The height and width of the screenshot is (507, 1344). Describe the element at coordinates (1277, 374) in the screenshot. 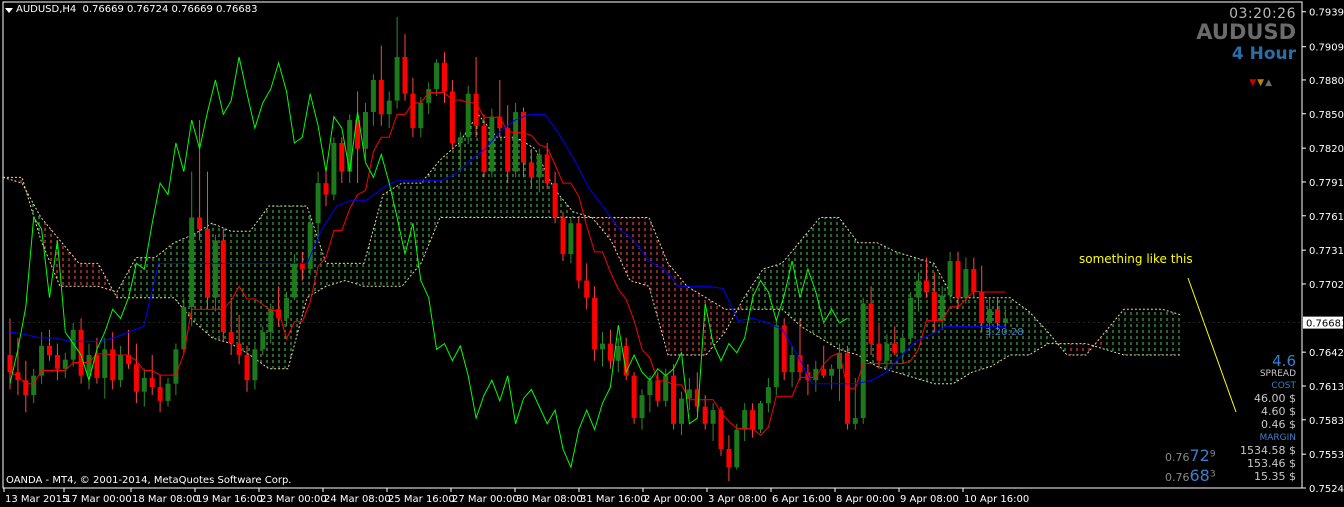

I see `spread-label: SPREAD` at that location.